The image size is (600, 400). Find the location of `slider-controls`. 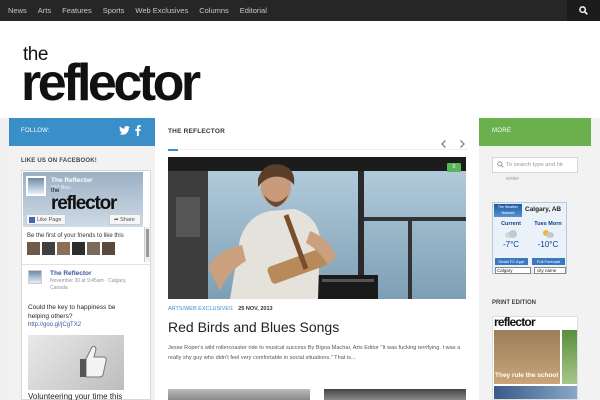

slider-controls is located at coordinates (453, 144).